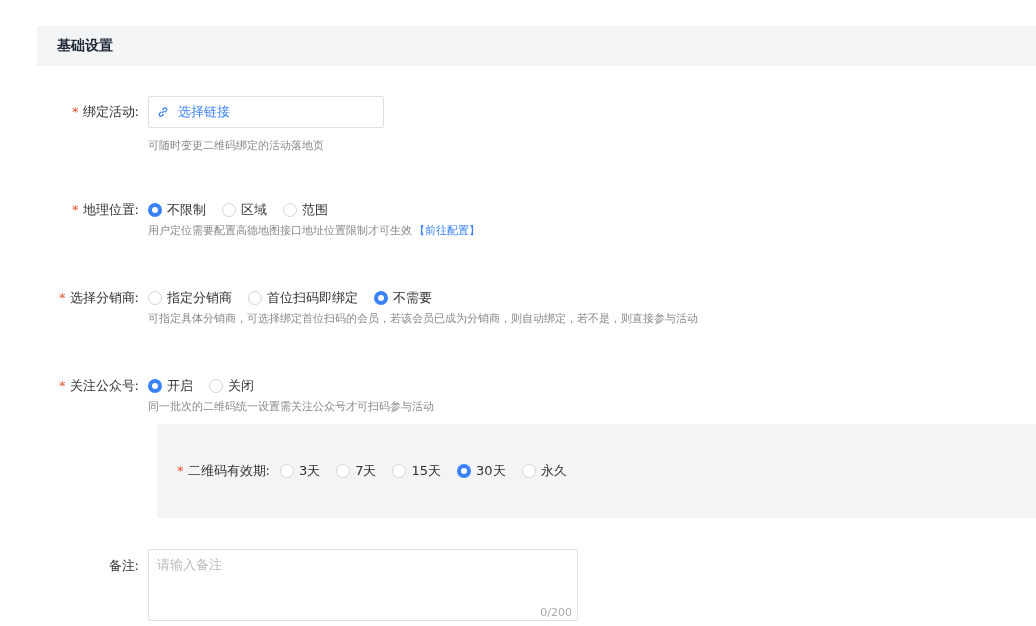 This screenshot has width=1036, height=626. What do you see at coordinates (163, 112) in the screenshot?
I see `link-icon` at bounding box center [163, 112].